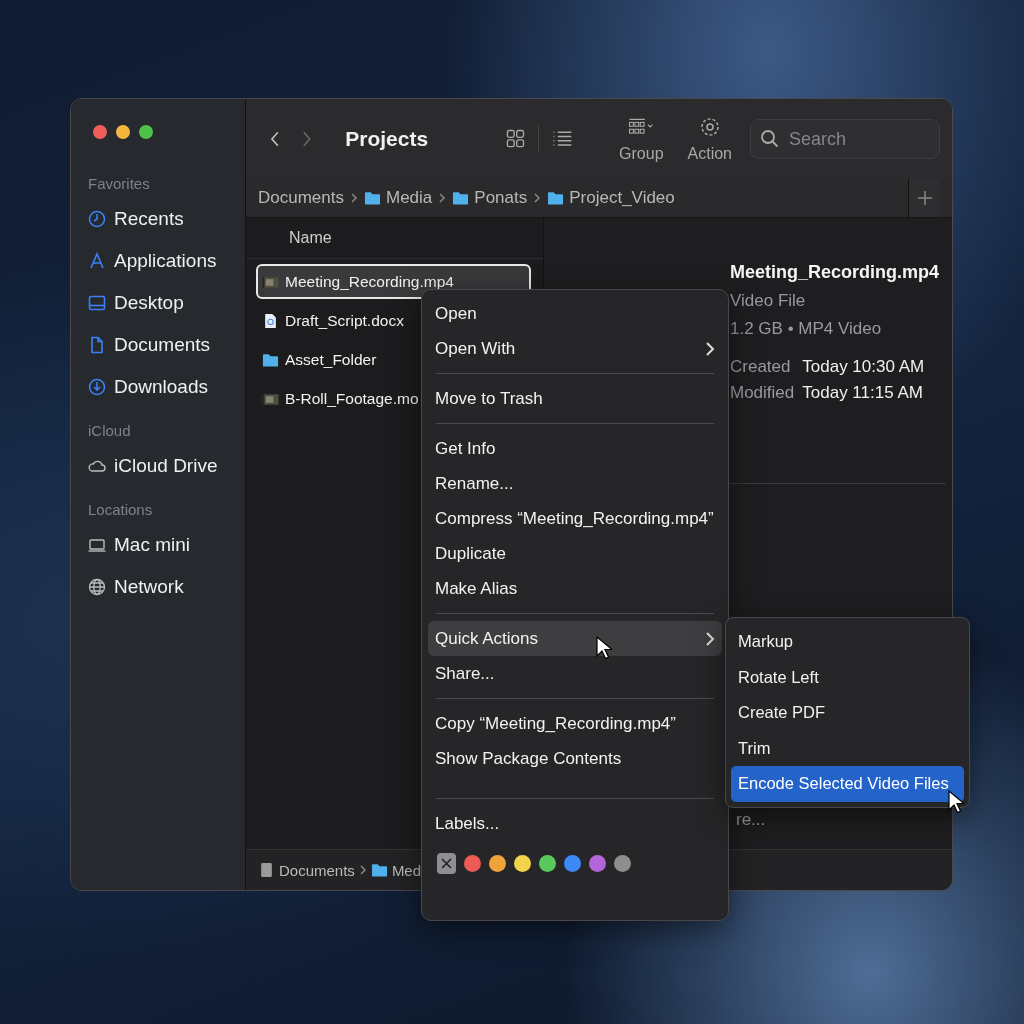  I want to click on sidebar-heading: iCloud, so click(110, 430).